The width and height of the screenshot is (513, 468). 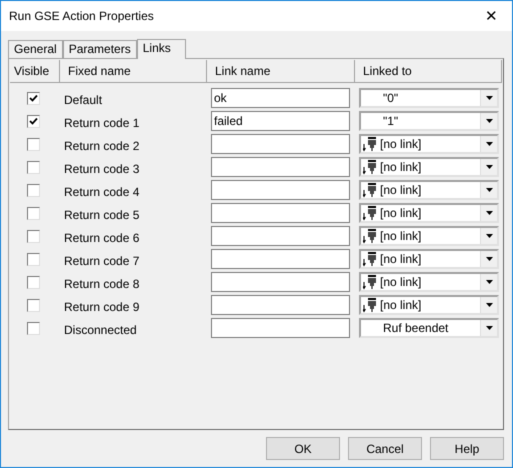 What do you see at coordinates (100, 330) in the screenshot?
I see `fixed-name-text: Disconnected` at bounding box center [100, 330].